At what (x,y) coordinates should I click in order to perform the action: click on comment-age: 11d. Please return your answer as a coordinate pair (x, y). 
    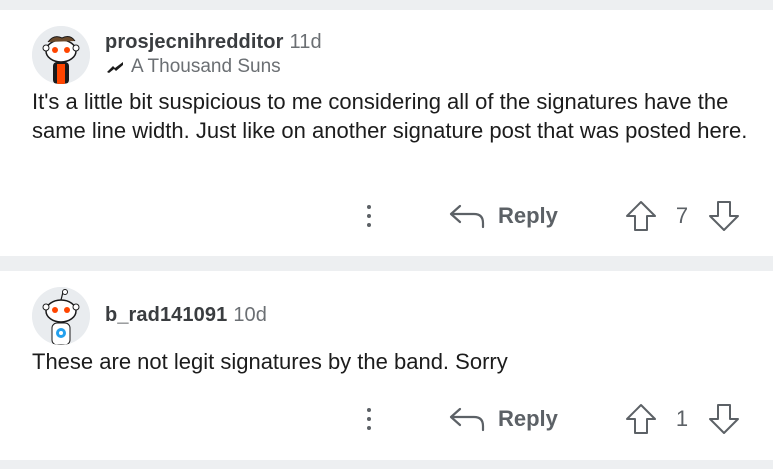
    Looking at the image, I should click on (305, 42).